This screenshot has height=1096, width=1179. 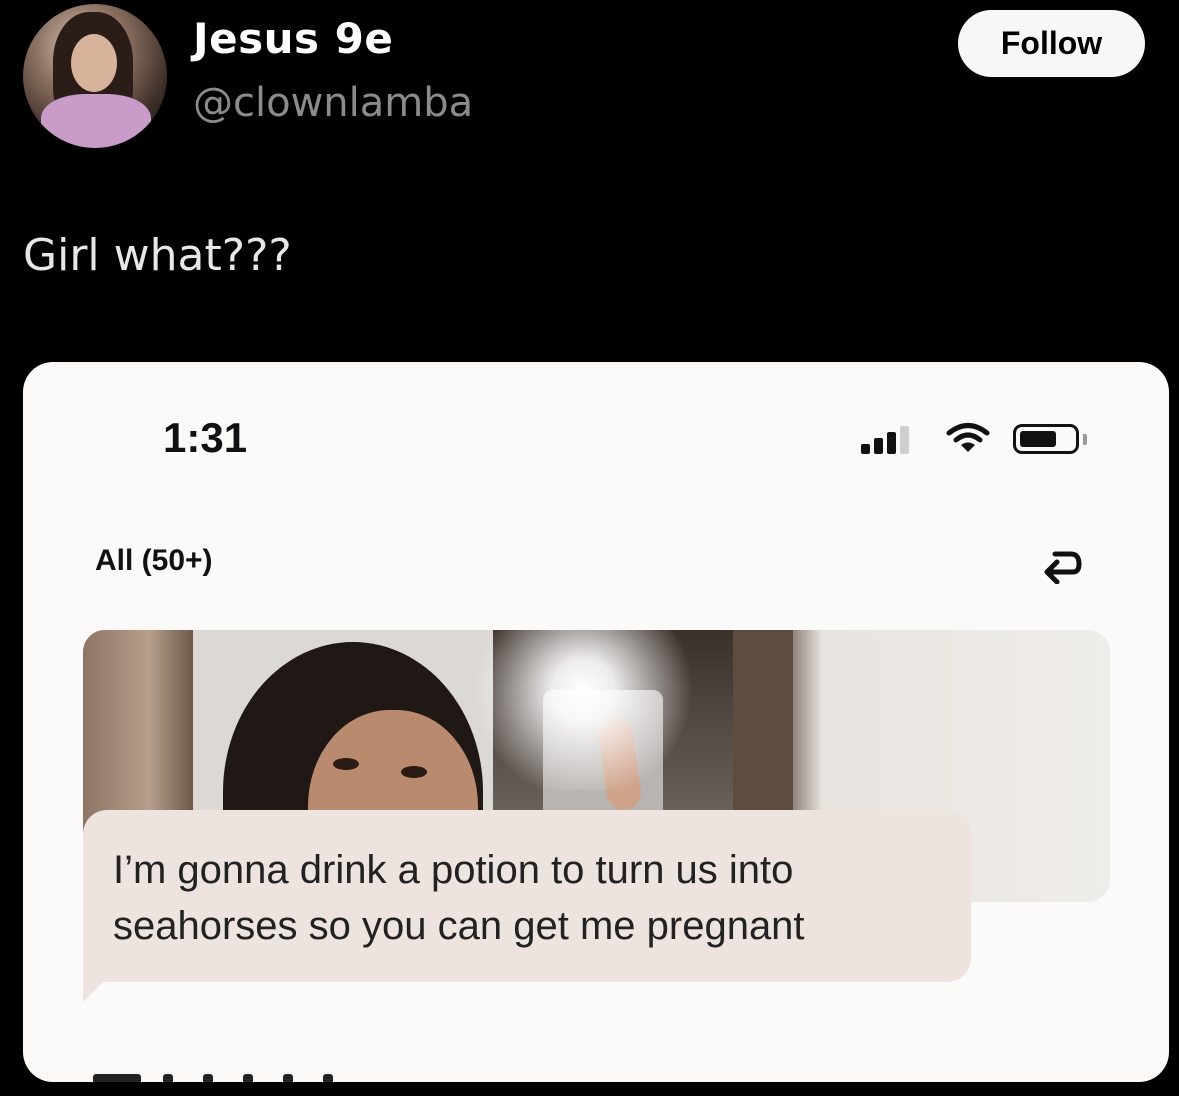 I want to click on follow-button: Follow, so click(x=1051, y=43).